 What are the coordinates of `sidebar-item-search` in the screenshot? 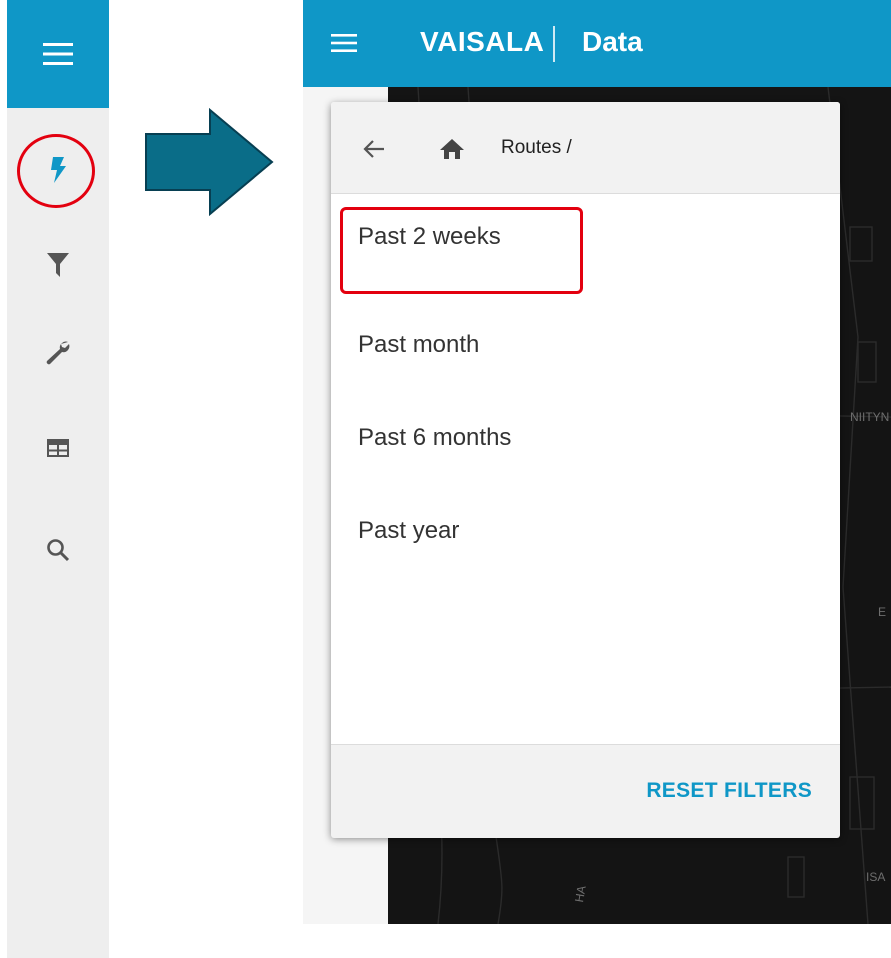 It's located at (58, 550).